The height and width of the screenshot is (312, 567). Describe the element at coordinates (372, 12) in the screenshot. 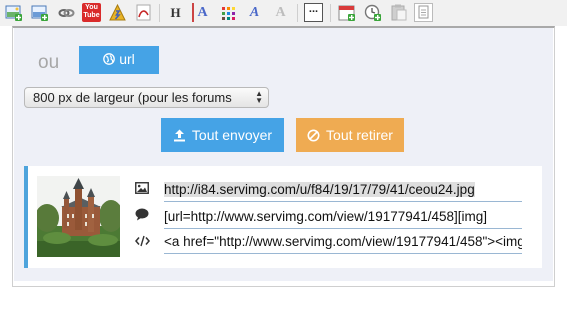

I see `clock-icon` at that location.